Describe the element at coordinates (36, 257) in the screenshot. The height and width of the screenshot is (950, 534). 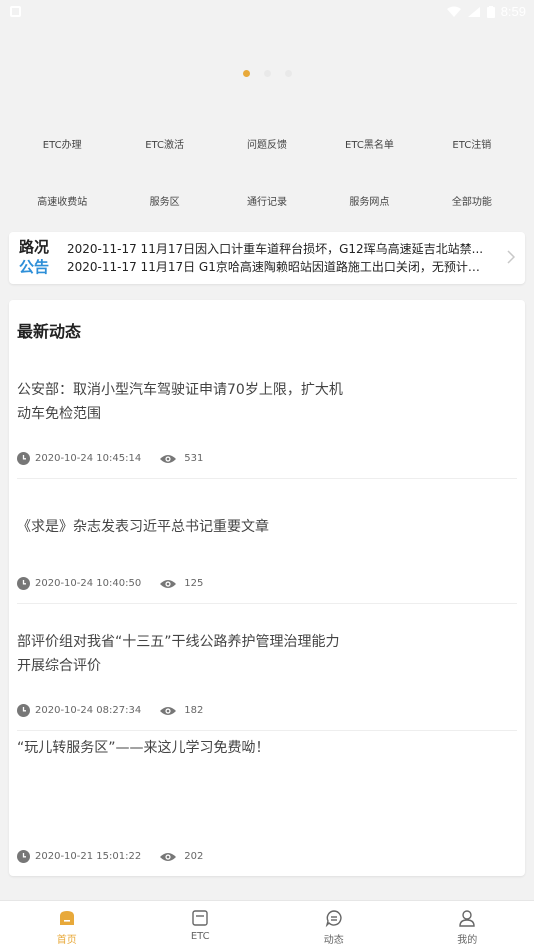
I see `road-notice-logo: 路况 公告` at that location.